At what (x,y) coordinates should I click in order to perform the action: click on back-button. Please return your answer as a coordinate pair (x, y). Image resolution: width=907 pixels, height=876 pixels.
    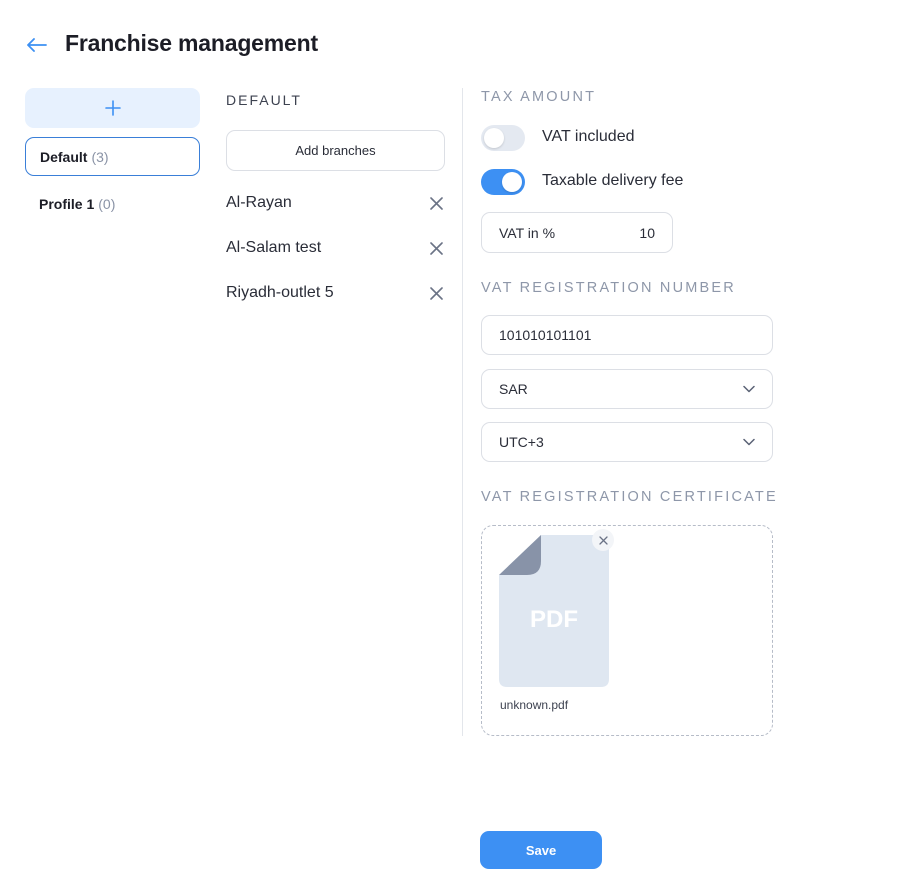
    Looking at the image, I should click on (37, 45).